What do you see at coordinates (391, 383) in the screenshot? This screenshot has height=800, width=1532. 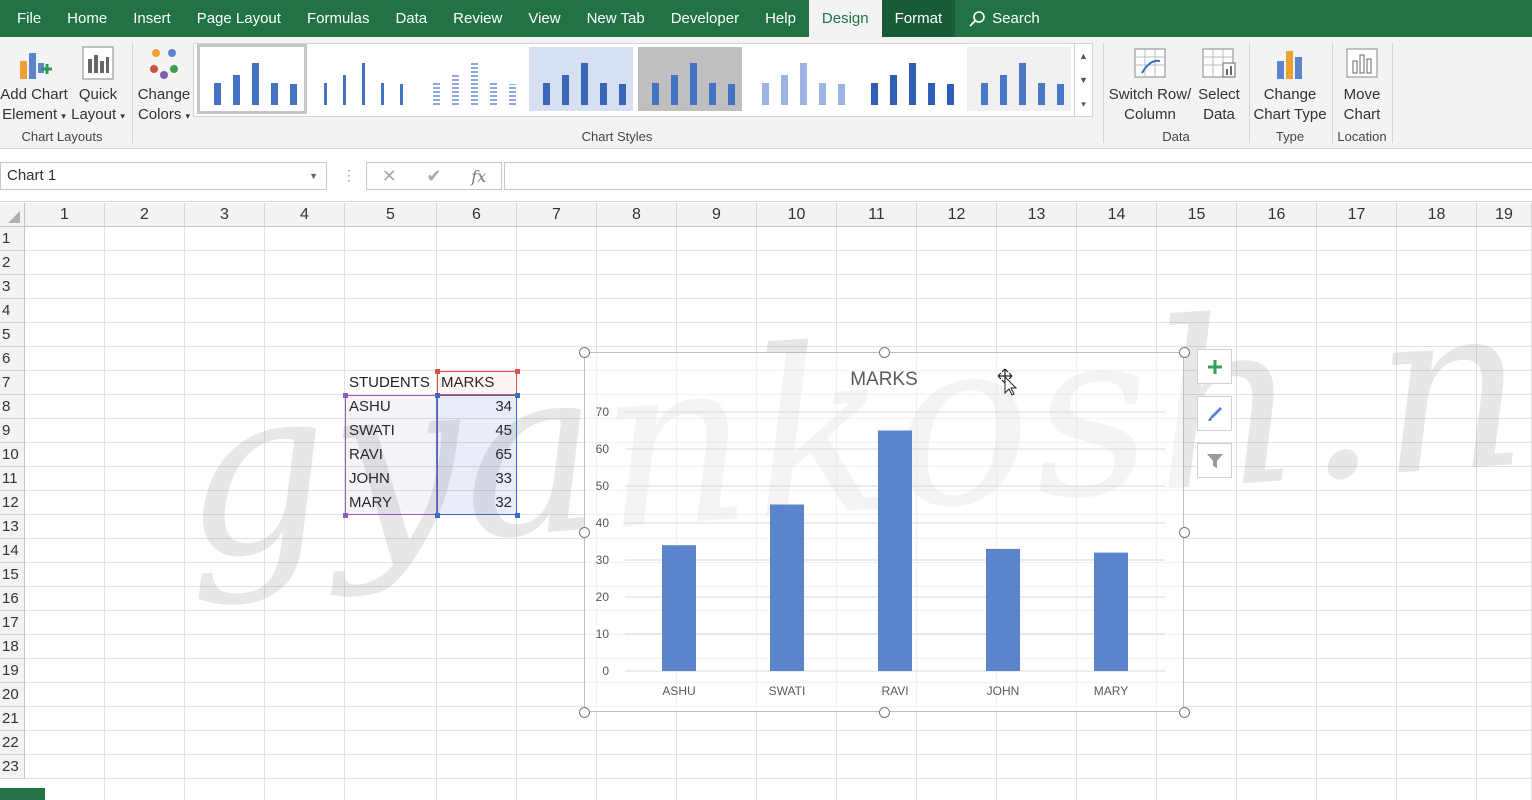 I see `table-header-students: STUDENTS` at bounding box center [391, 383].